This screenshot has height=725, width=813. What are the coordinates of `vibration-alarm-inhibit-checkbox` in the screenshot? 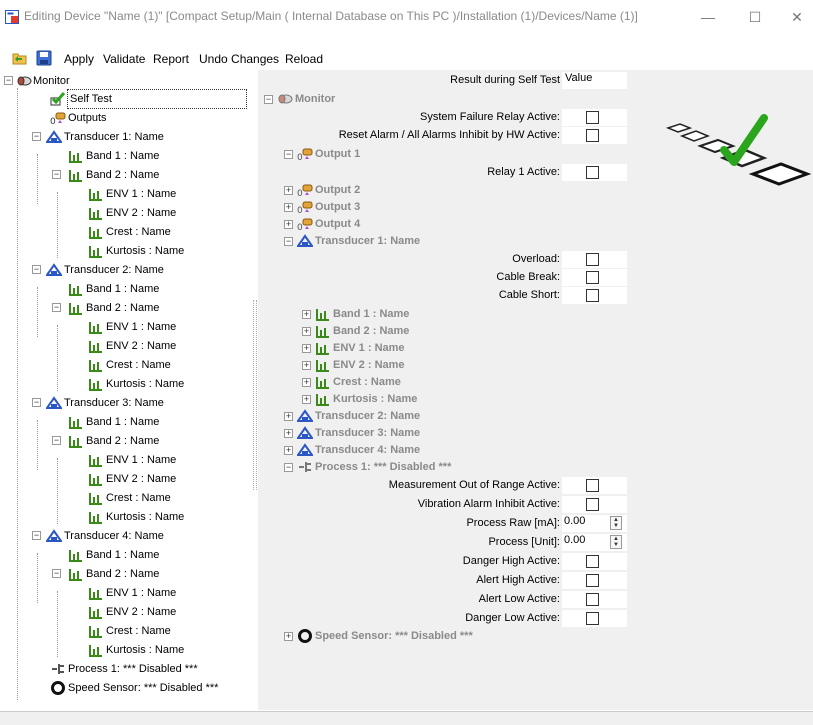 It's located at (592, 504).